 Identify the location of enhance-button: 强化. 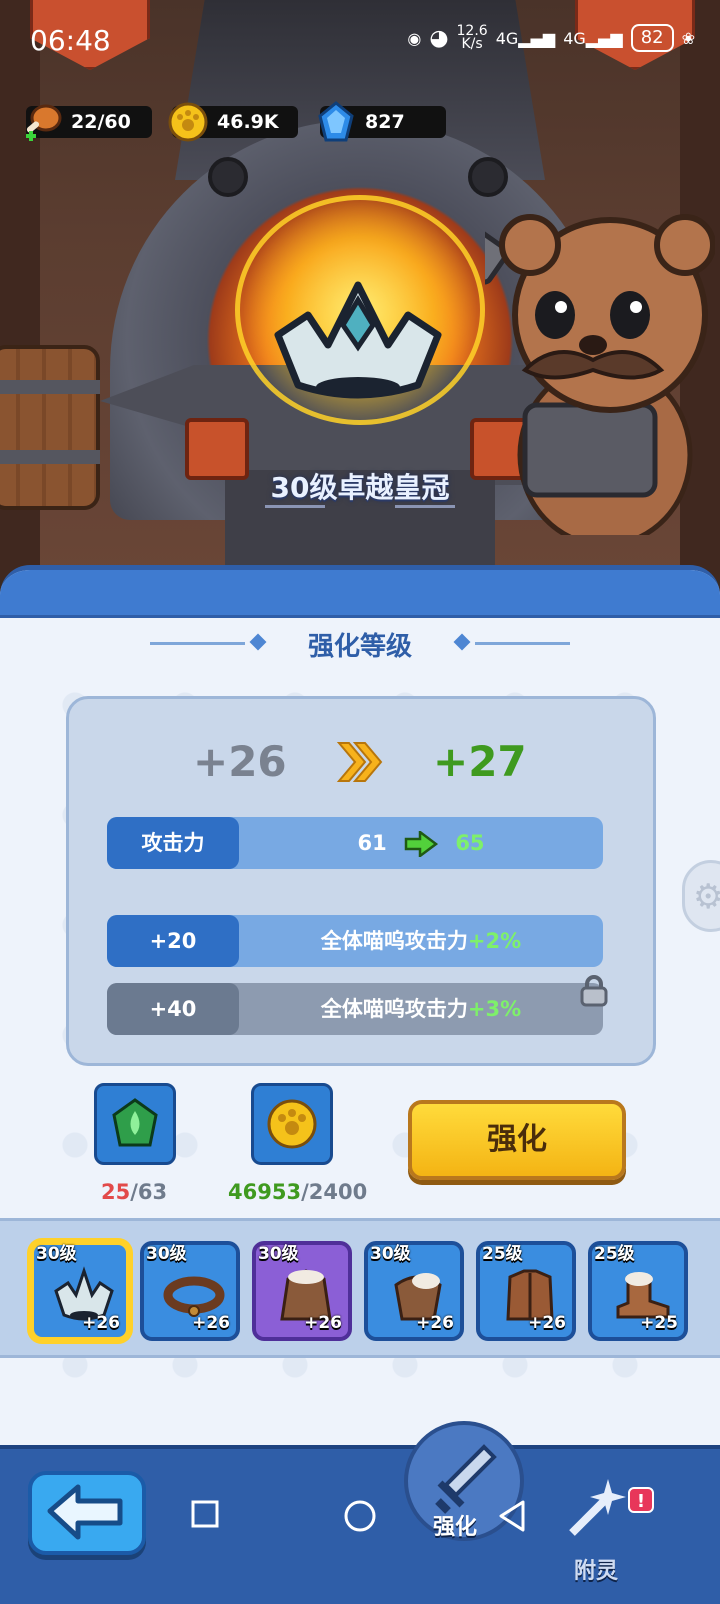
(517, 1140).